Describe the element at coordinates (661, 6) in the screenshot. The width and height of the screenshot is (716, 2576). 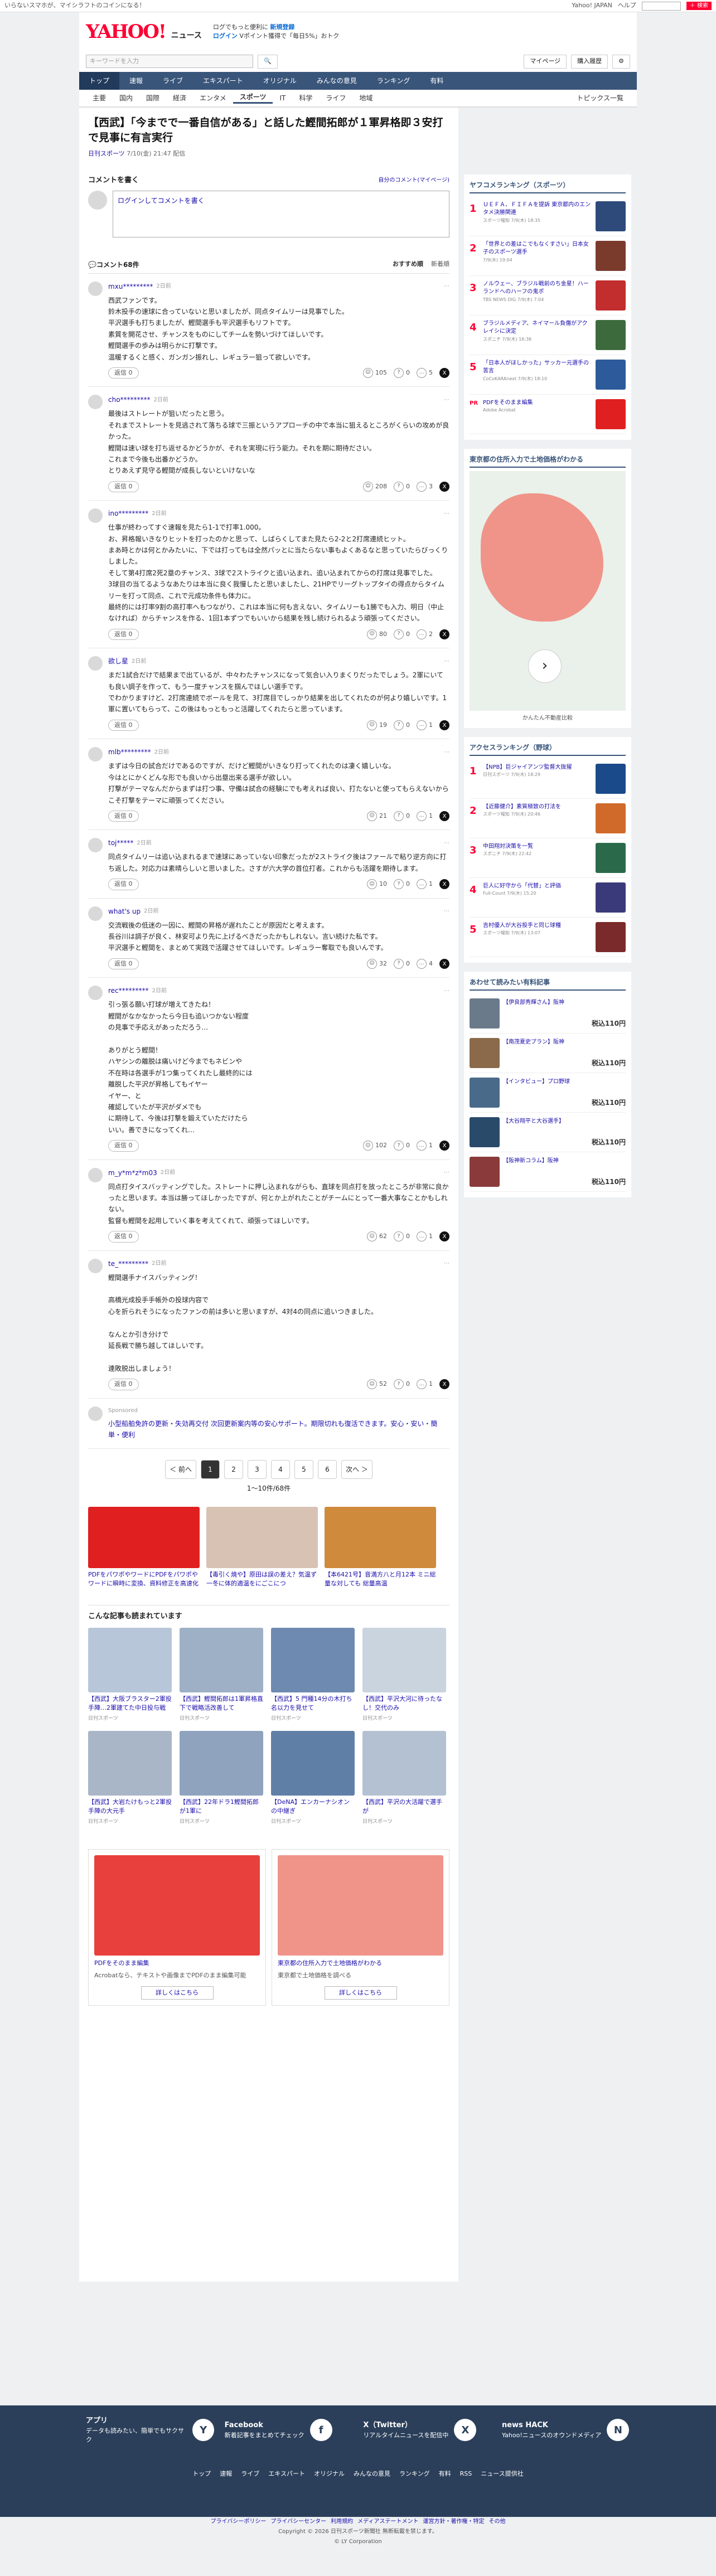
I see `web-search-input` at that location.